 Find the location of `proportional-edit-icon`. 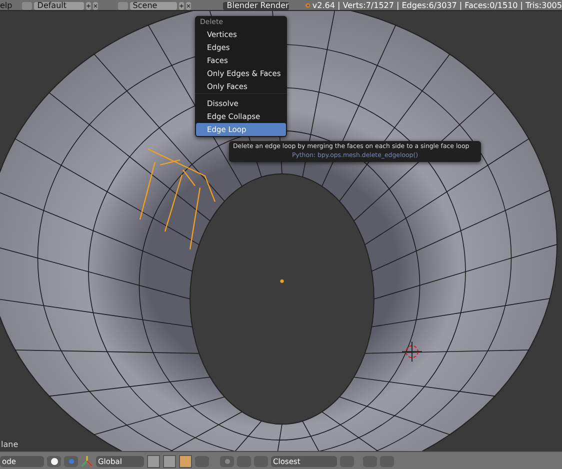

proportional-edit-icon is located at coordinates (227, 461).